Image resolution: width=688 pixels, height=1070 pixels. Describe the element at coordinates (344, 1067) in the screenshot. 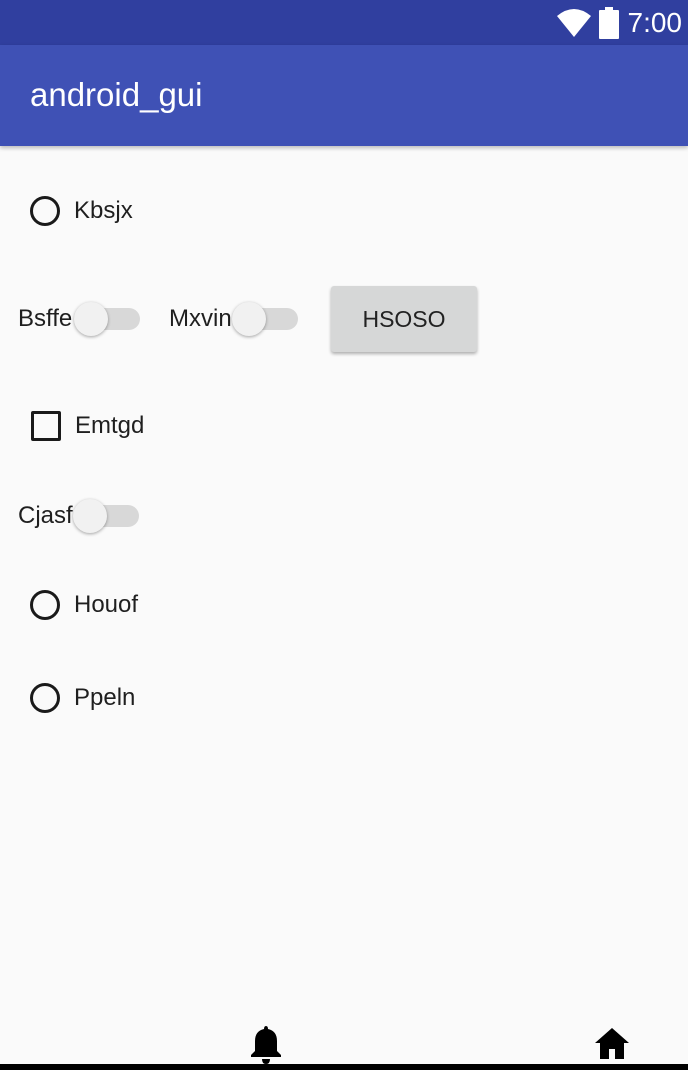

I see `navigation-bar-edge` at that location.